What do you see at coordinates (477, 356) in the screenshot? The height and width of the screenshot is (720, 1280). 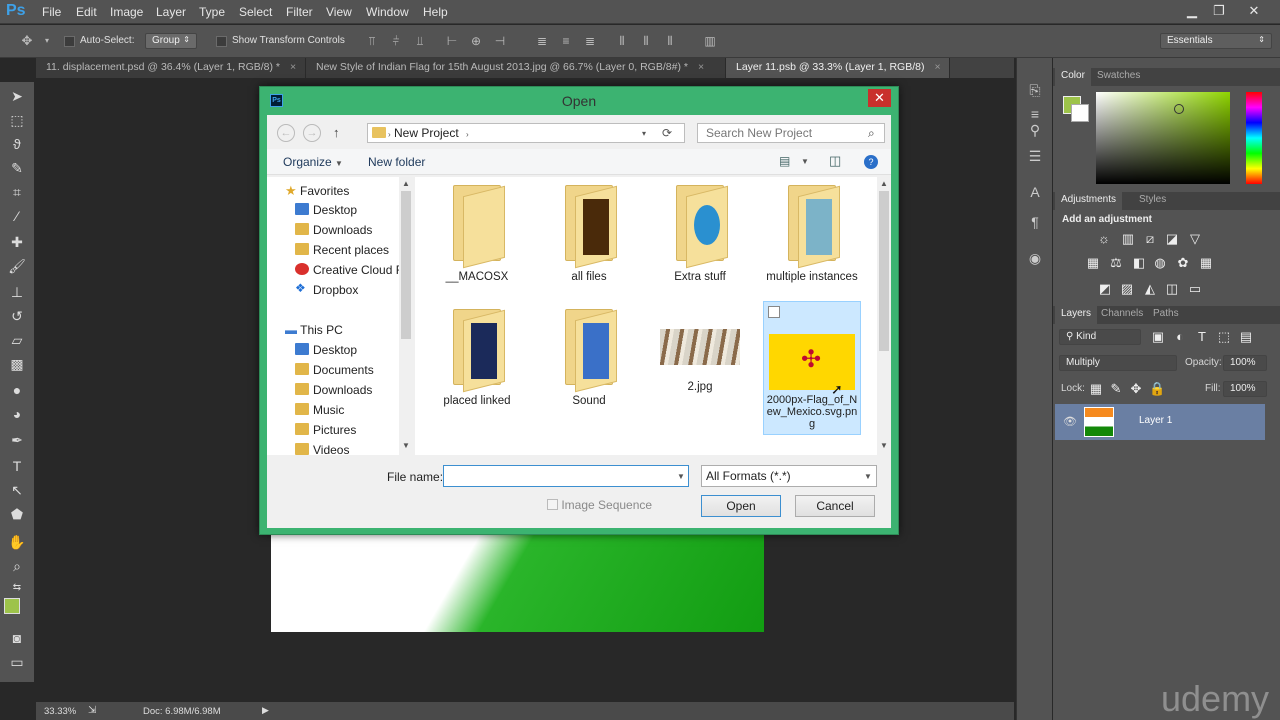 I see `file-item-placed-linked: placed linked` at bounding box center [477, 356].